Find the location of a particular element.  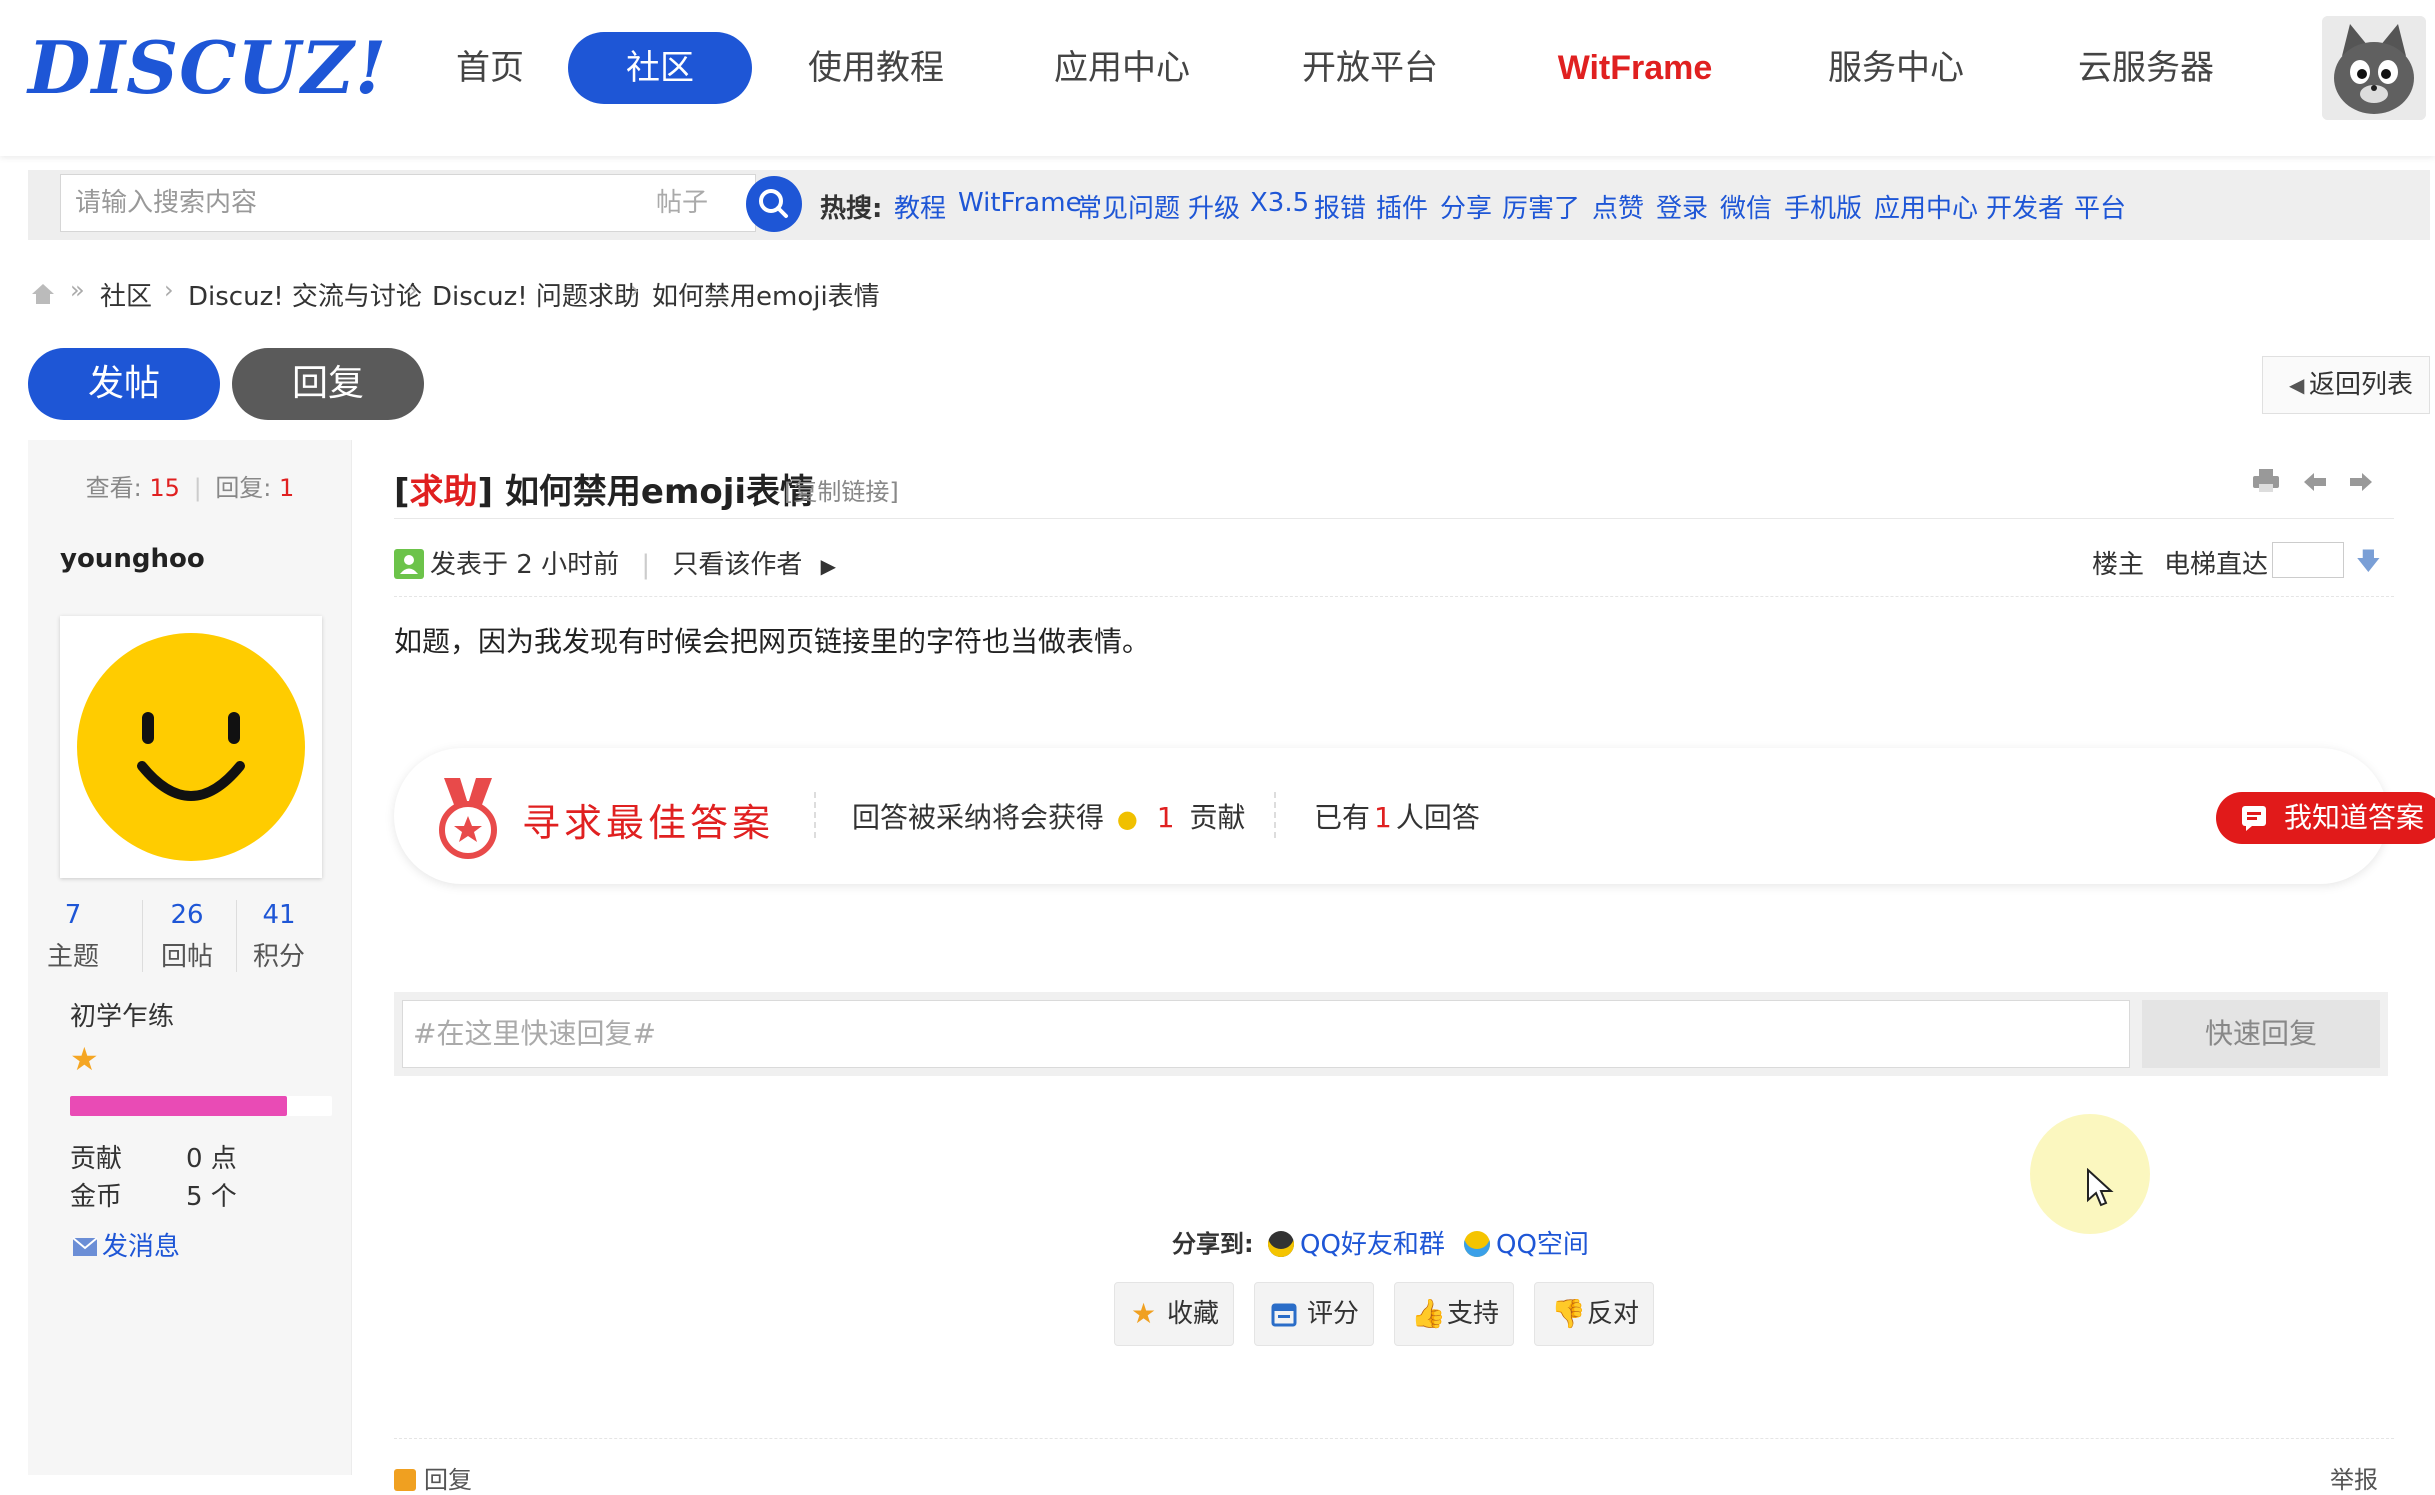

post-tag: 求助 is located at coordinates (444, 492).